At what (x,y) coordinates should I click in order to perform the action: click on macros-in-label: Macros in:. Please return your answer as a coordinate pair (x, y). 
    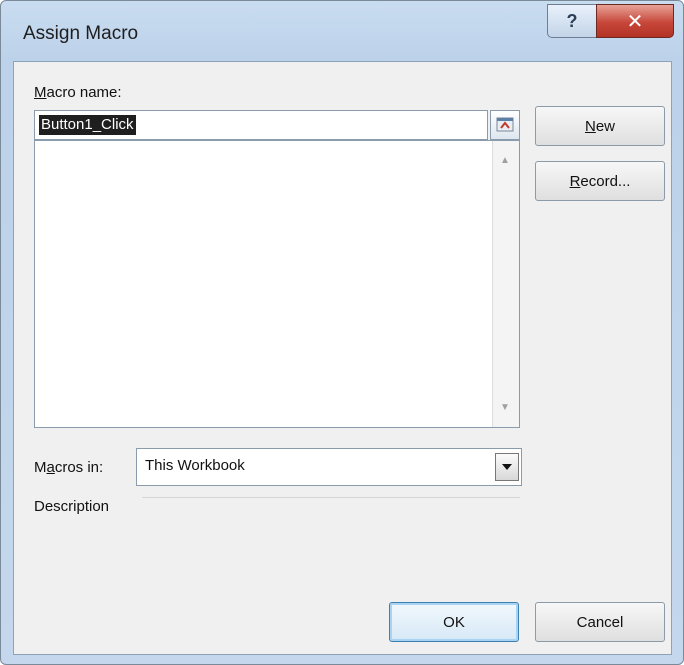
    Looking at the image, I should click on (69, 467).